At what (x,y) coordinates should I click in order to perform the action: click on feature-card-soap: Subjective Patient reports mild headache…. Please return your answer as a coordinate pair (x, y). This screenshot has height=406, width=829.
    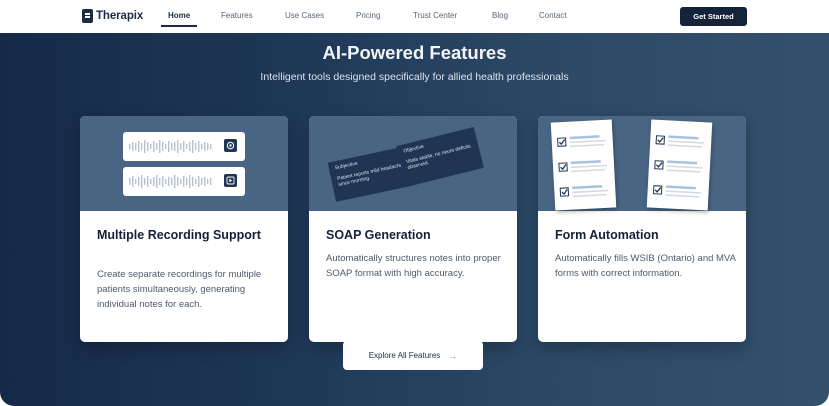
    Looking at the image, I should click on (413, 229).